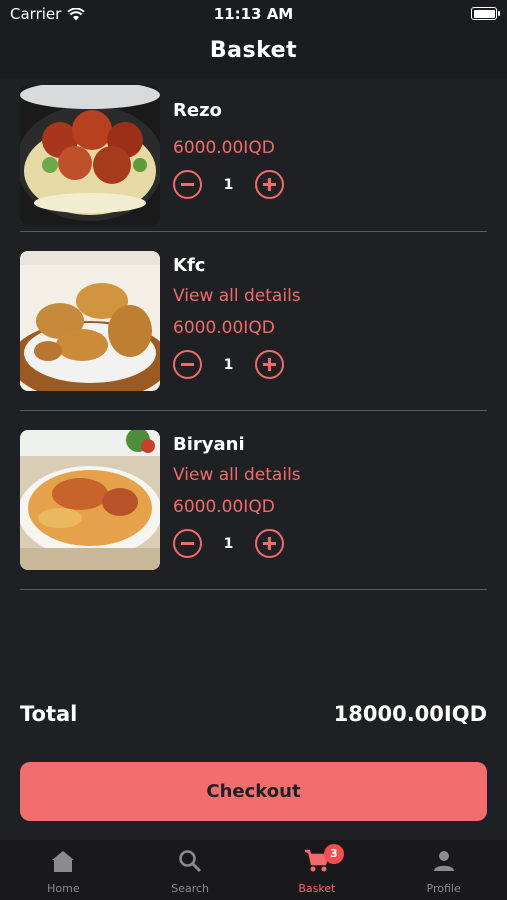  I want to click on checkout-button: Checkout, so click(253, 791).